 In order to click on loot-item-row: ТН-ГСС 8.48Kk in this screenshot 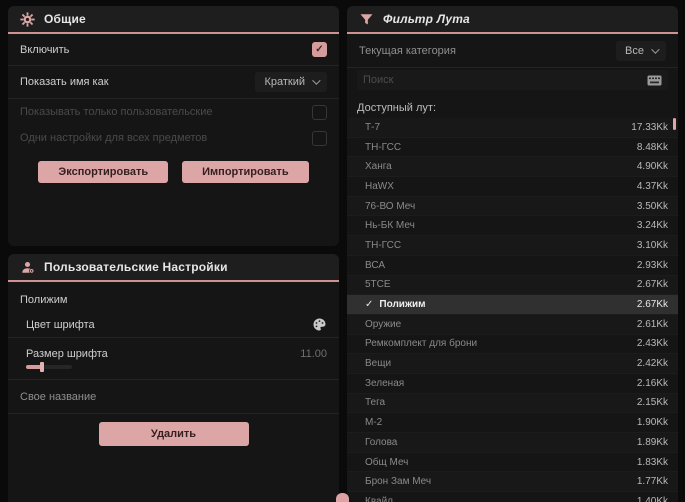, I will do `click(512, 148)`.